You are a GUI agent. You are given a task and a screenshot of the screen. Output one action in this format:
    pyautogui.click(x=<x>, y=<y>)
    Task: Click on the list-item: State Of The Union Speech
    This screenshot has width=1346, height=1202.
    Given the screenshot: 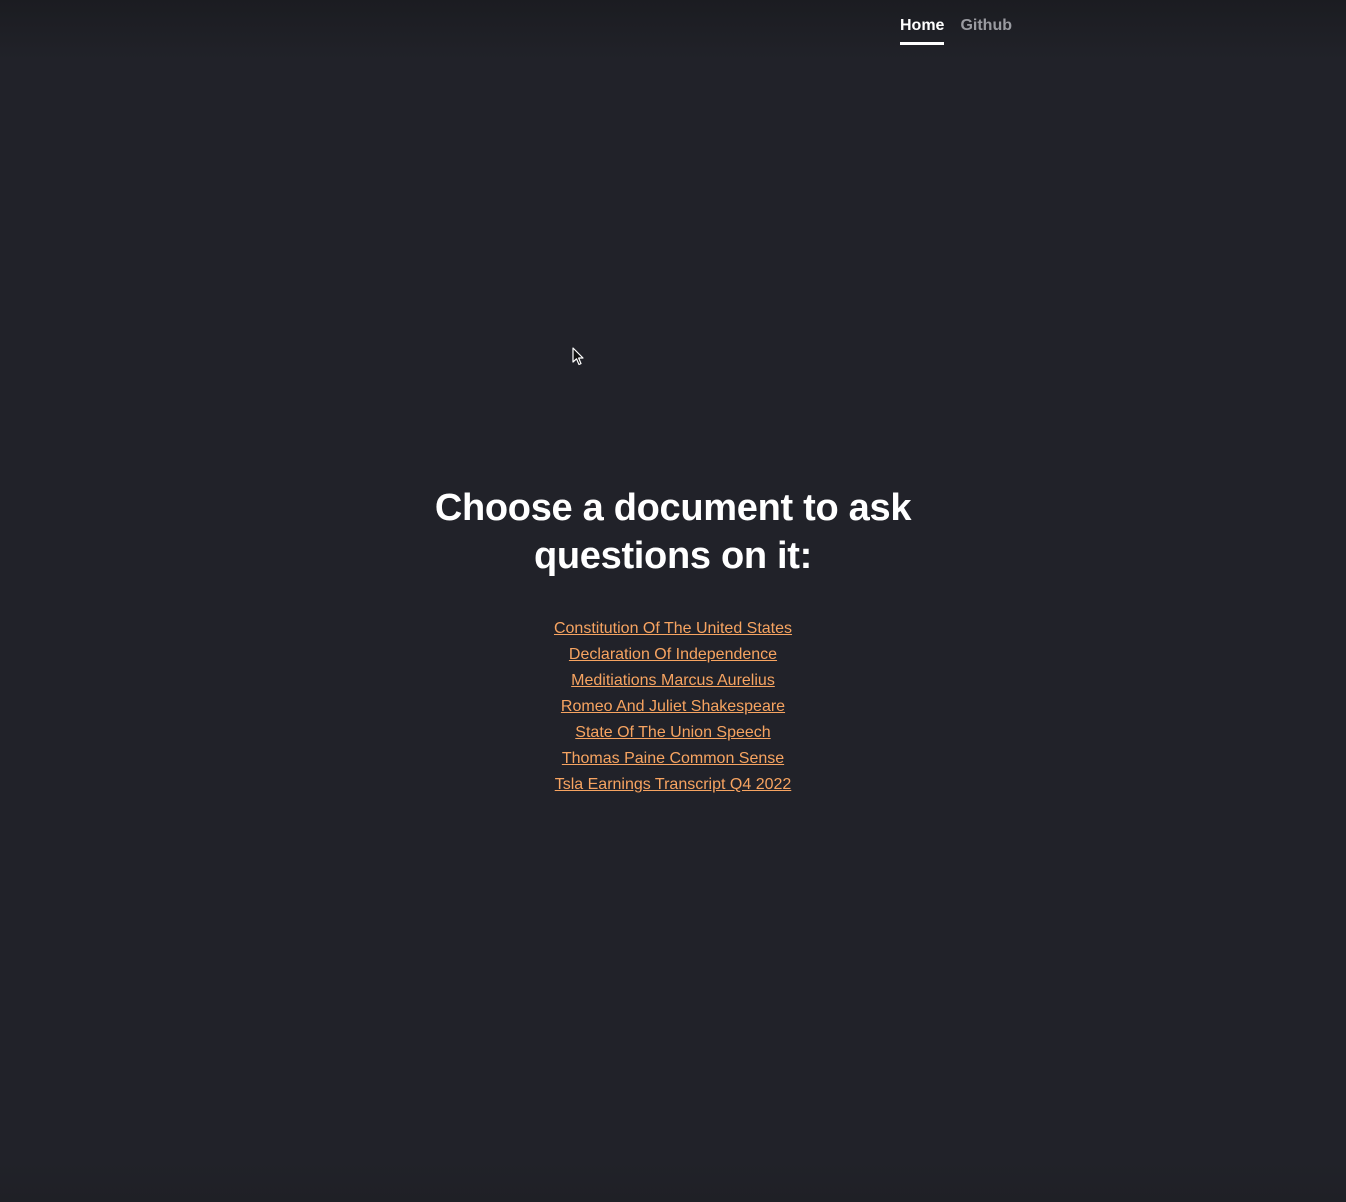 What is the action you would take?
    pyautogui.click(x=673, y=733)
    